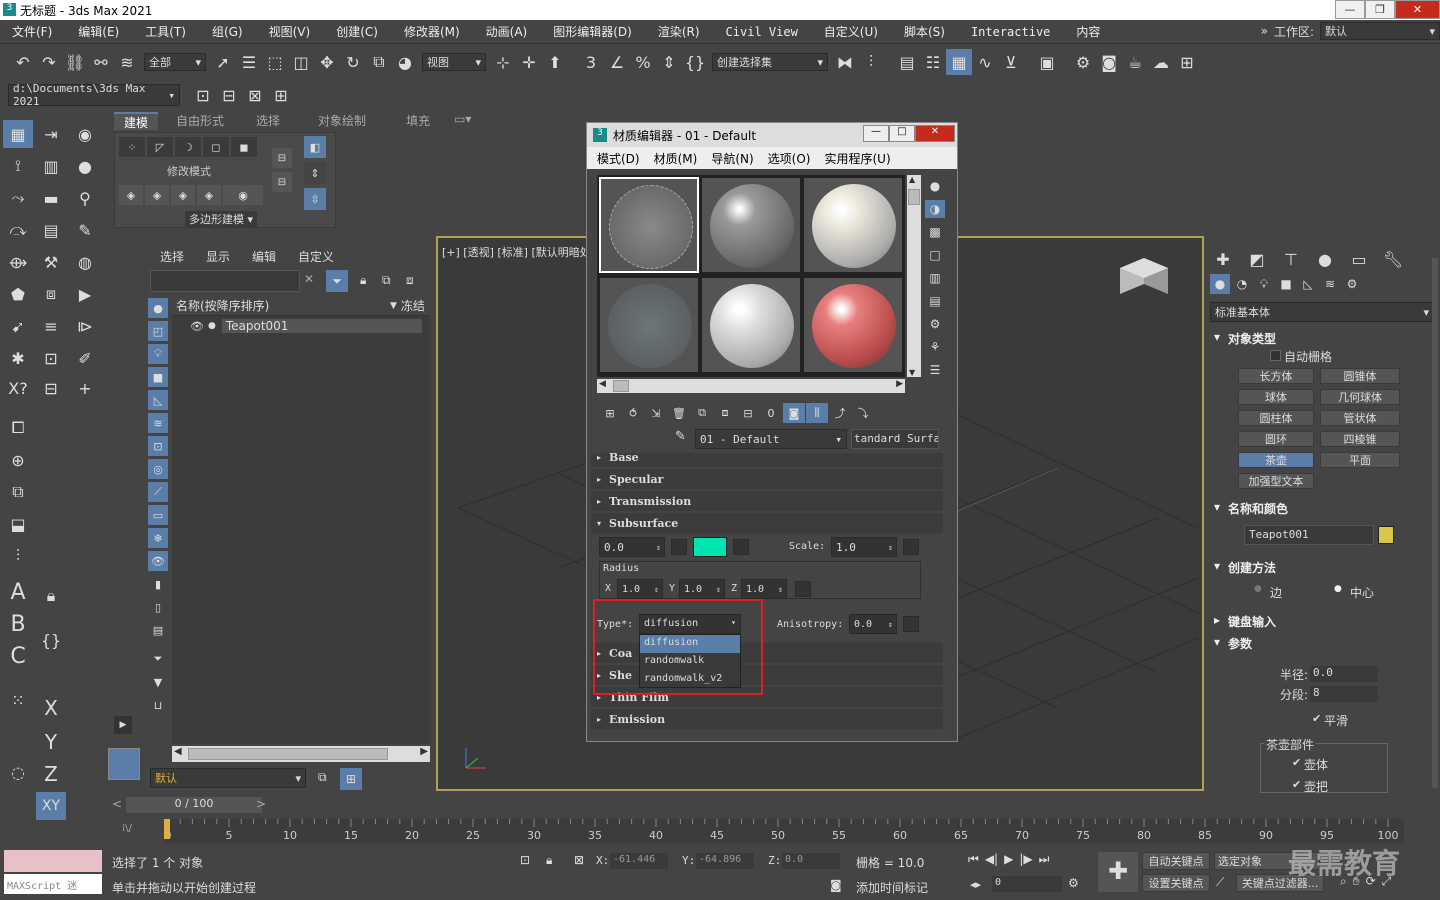 The height and width of the screenshot is (900, 1440). I want to click on ref-coord-select: 视图 ▾, so click(454, 62).